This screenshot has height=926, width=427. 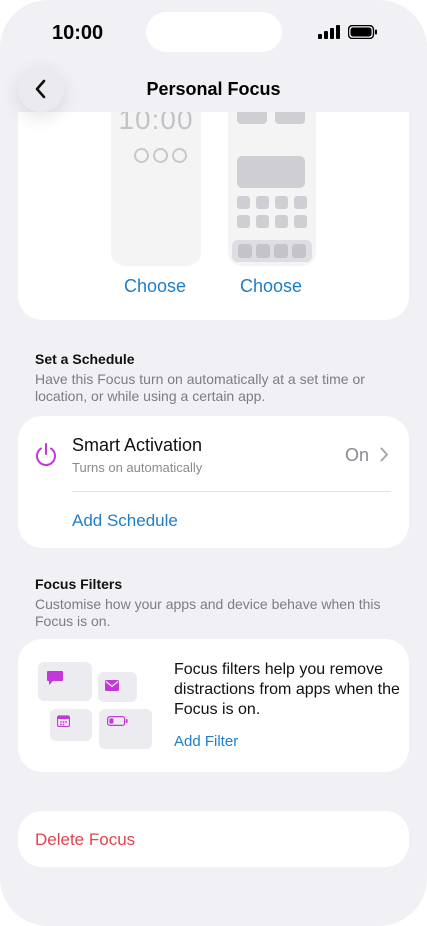 I want to click on battery-icon, so click(x=362, y=32).